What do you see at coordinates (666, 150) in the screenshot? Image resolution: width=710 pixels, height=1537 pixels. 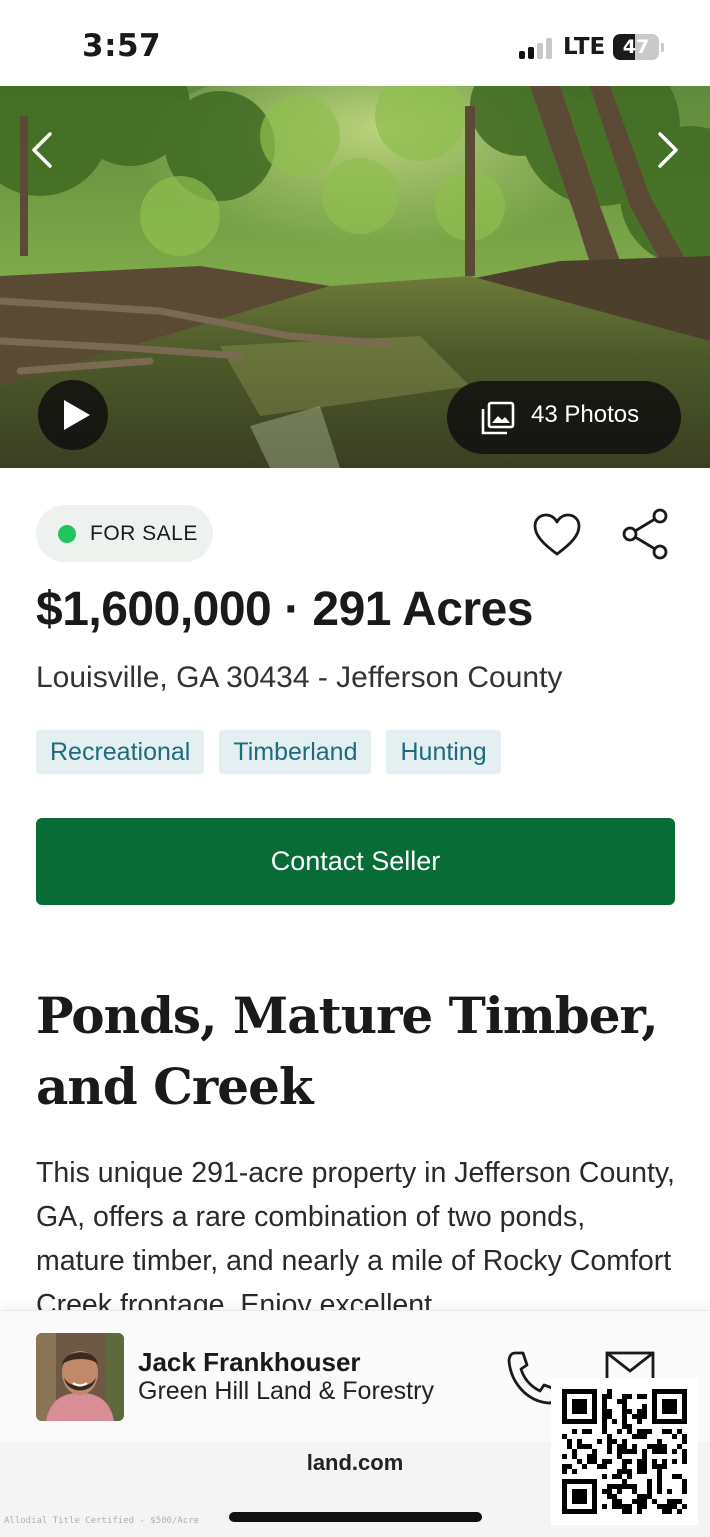 I see `chevron-right-icon` at bounding box center [666, 150].